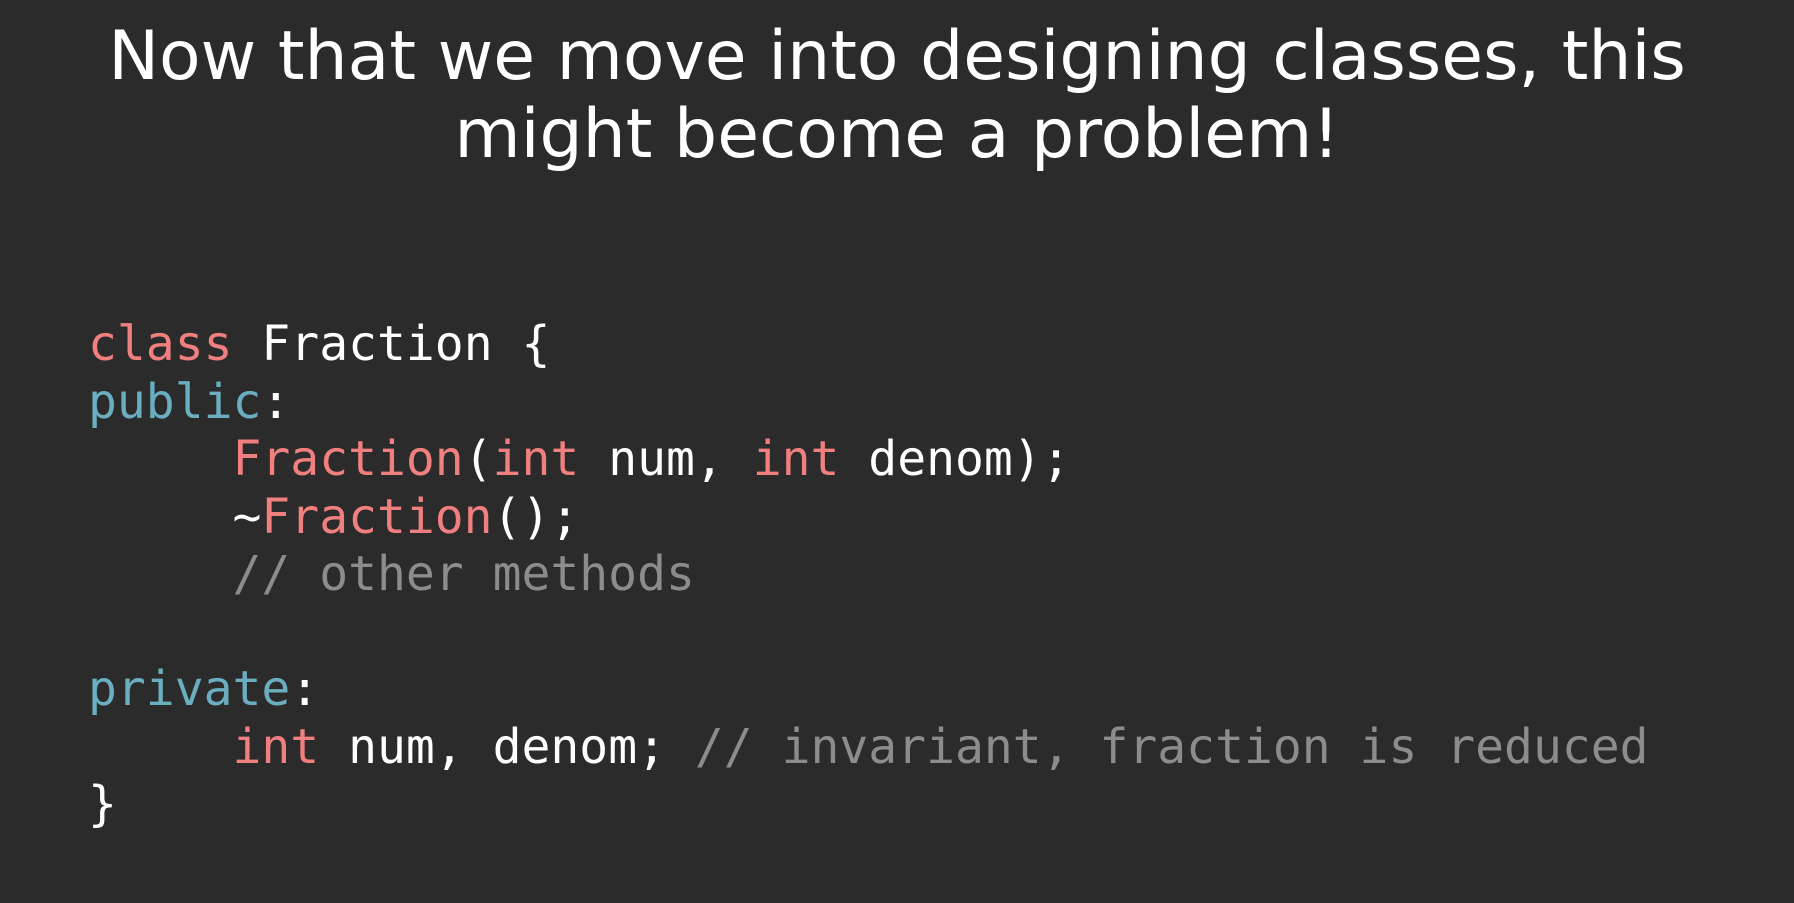  I want to click on code-token: ~, so click(175, 516).